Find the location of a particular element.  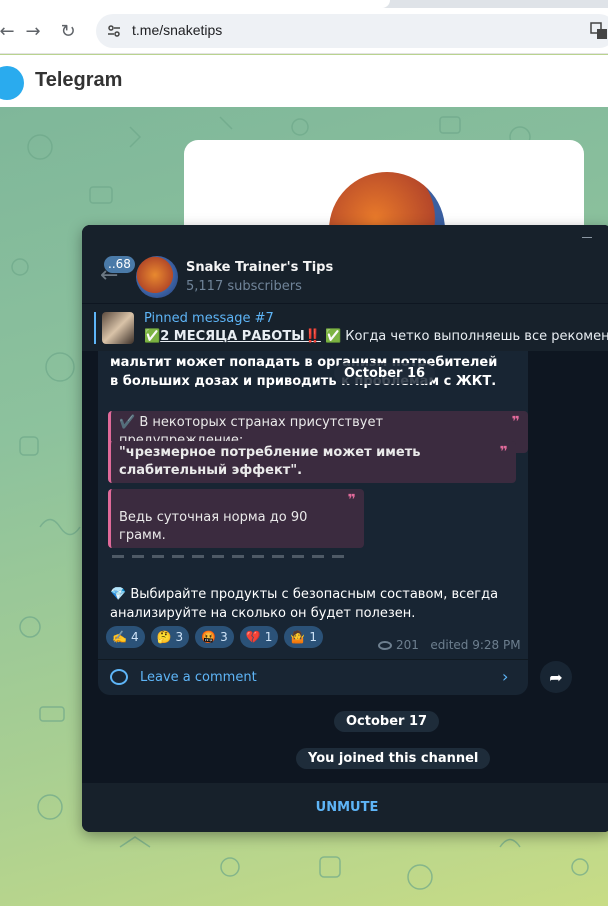

address-bar: t.me/snaketips is located at coordinates (352, 31).